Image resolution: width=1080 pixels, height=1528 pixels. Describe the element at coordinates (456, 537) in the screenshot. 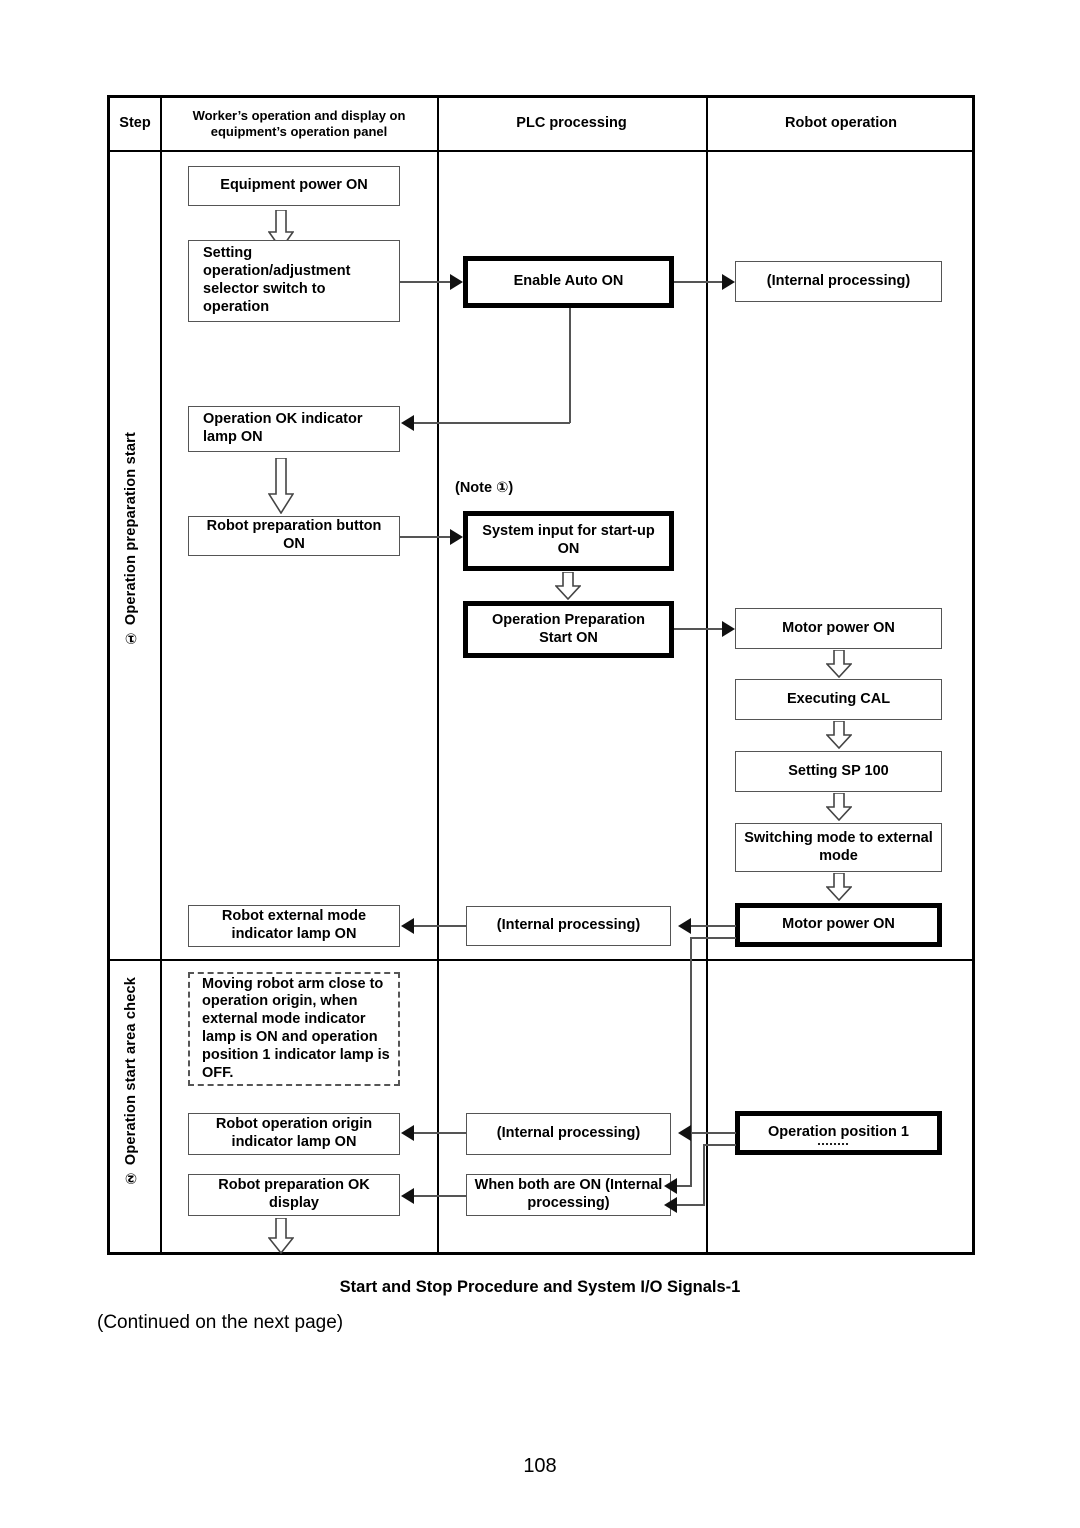

I see `arrowhead-system-input-in` at that location.